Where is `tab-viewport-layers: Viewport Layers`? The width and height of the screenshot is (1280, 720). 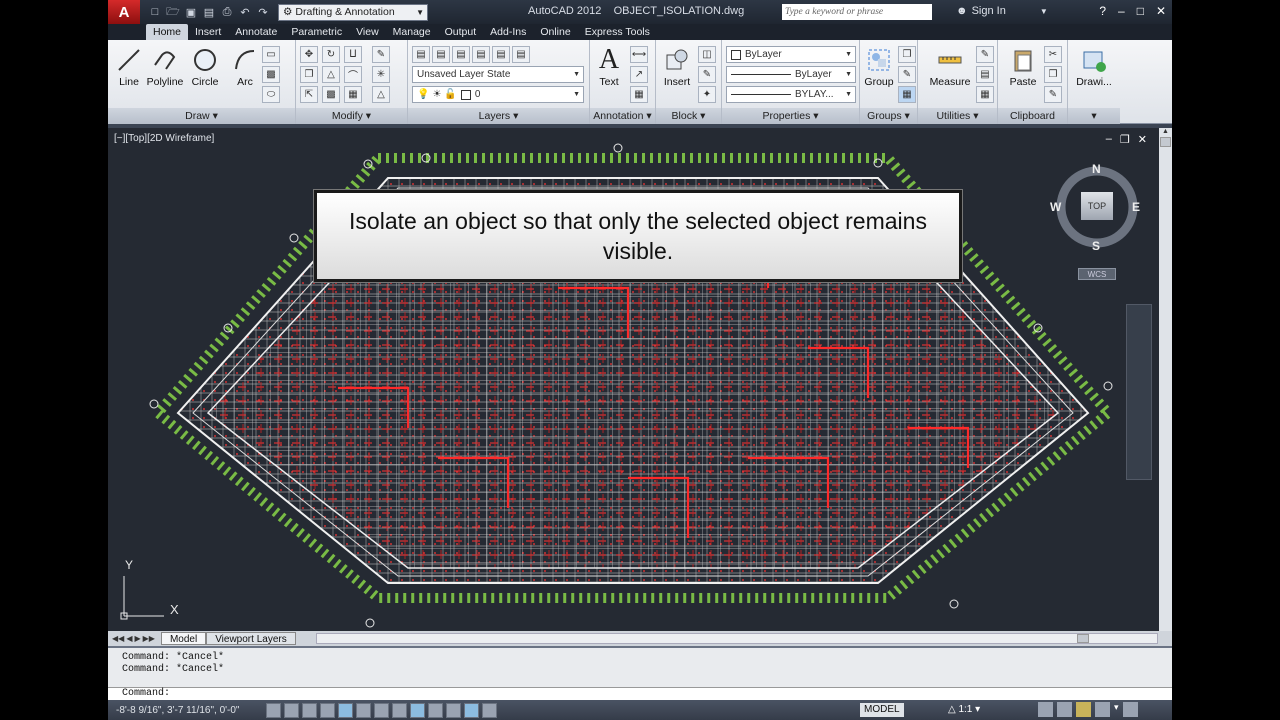 tab-viewport-layers: Viewport Layers is located at coordinates (251, 638).